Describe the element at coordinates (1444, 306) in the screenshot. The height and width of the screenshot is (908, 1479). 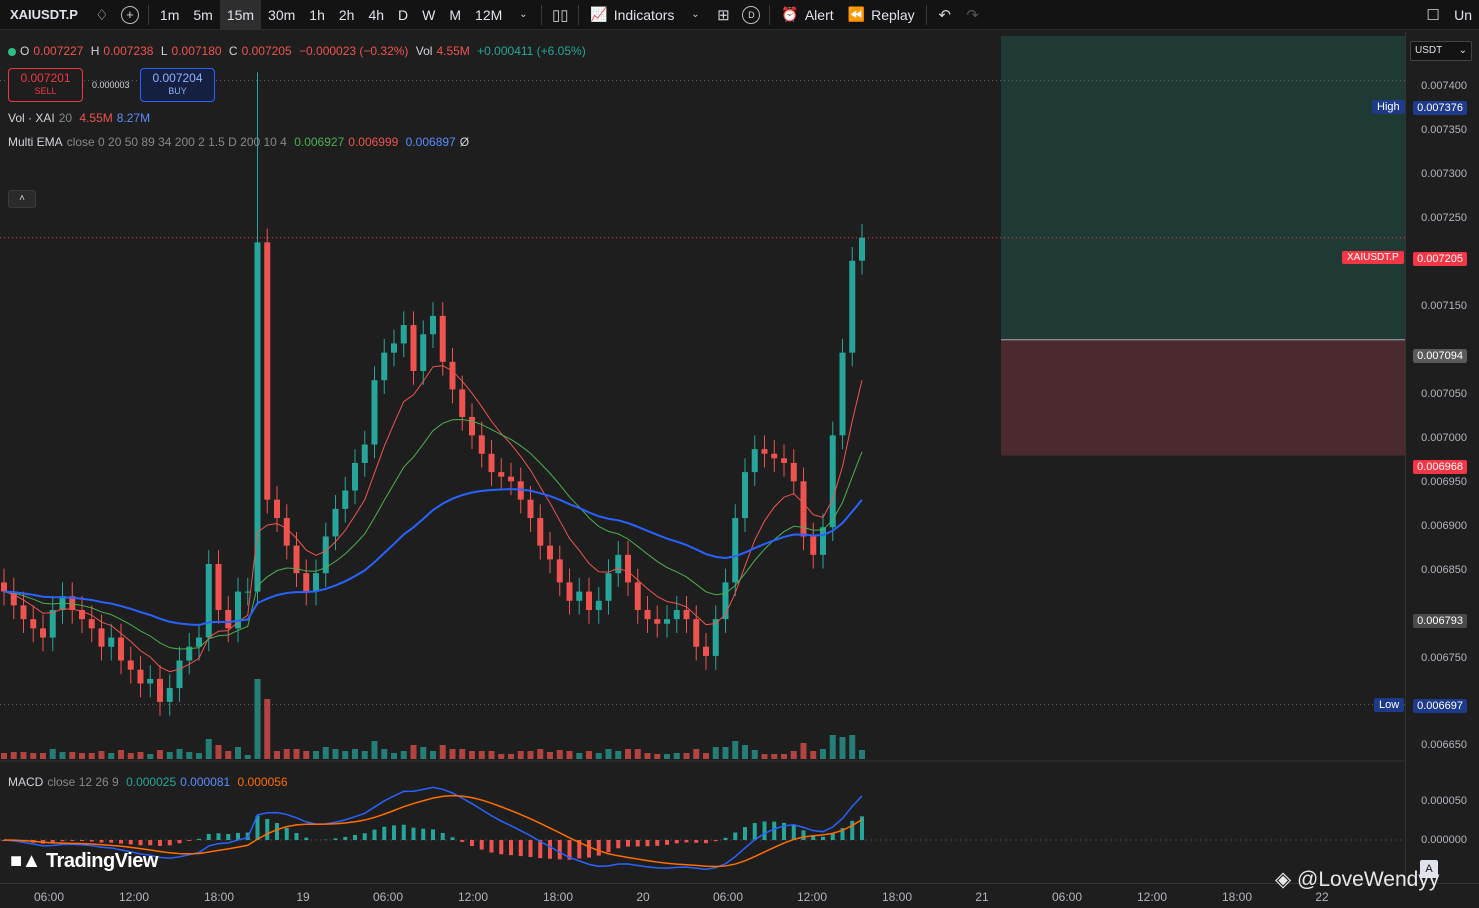
I see `price-tick: 0.007150` at that location.